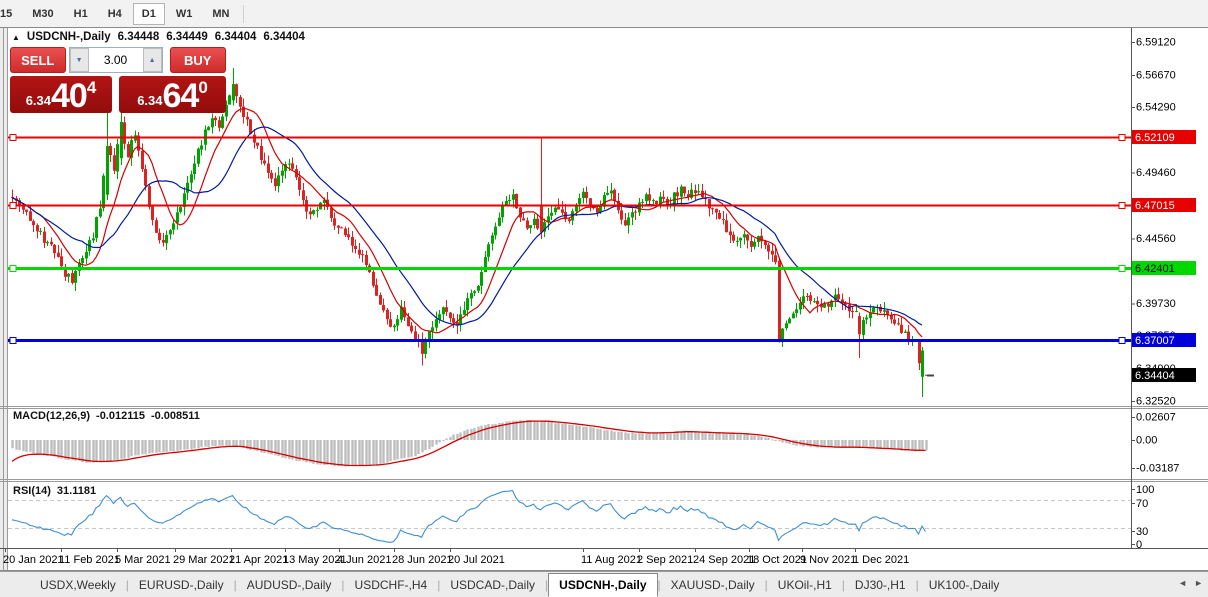  What do you see at coordinates (52, 416) in the screenshot?
I see `macd-name: MACD(12,26,9)` at bounding box center [52, 416].